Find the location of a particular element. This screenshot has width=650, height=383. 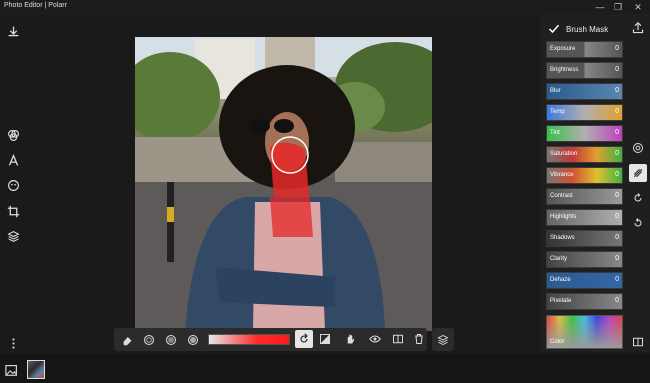

panel-header: Brush Mask is located at coordinates (578, 29).